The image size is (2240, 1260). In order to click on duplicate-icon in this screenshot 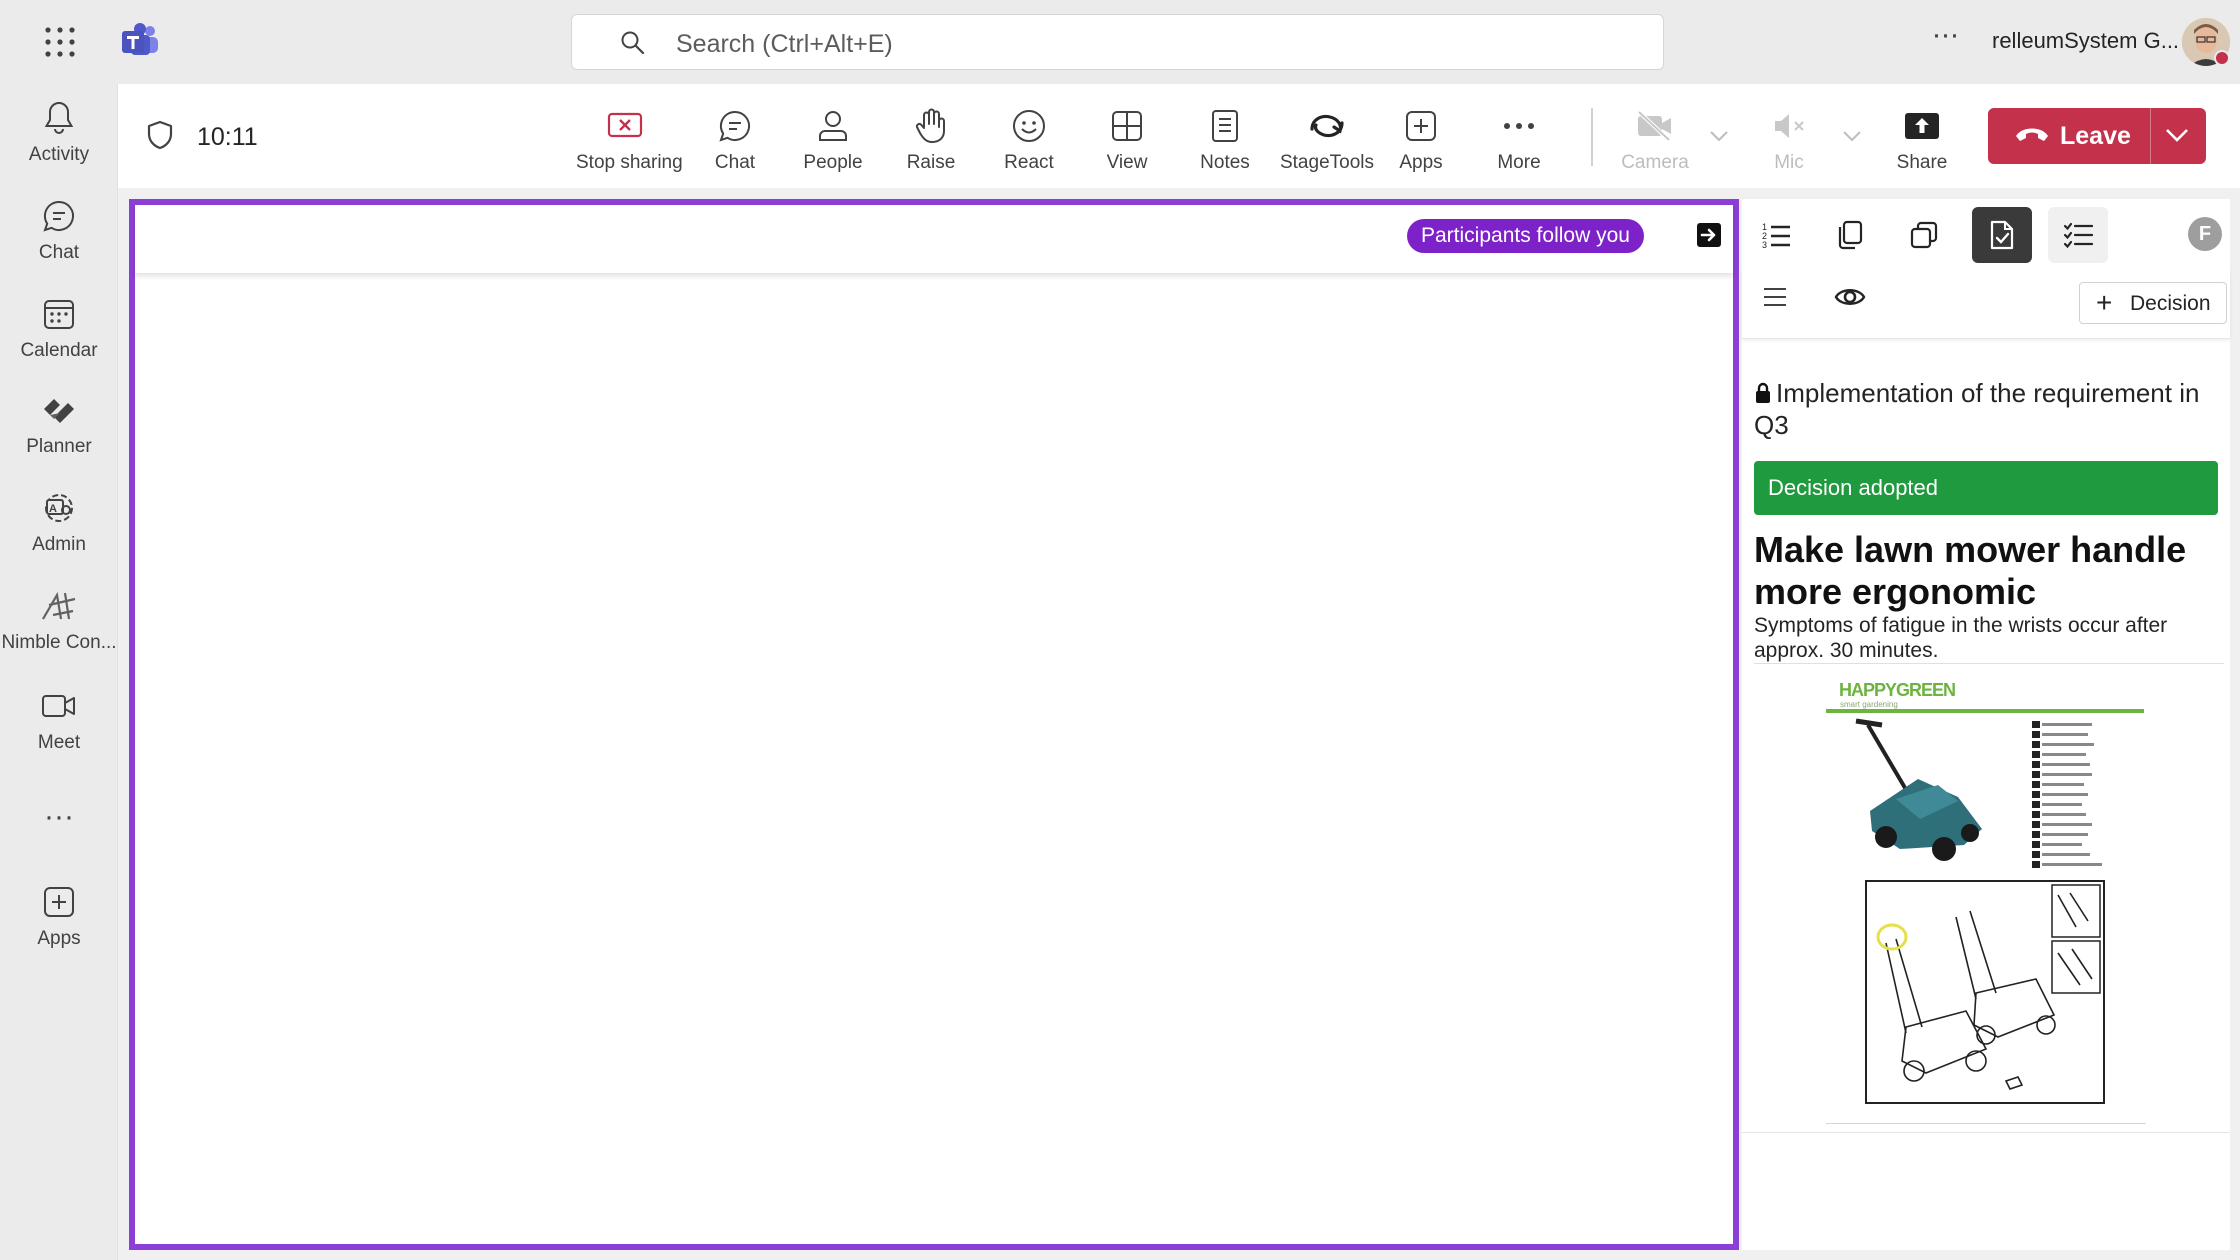, I will do `click(1924, 235)`.